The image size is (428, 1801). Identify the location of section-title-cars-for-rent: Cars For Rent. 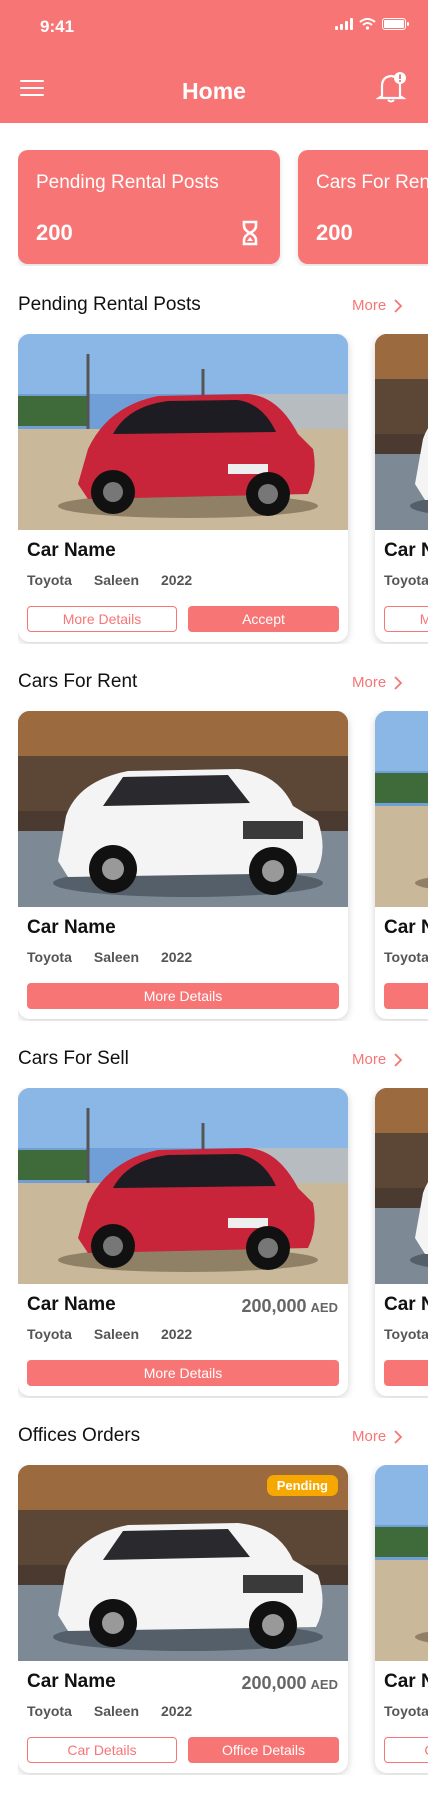
(78, 681).